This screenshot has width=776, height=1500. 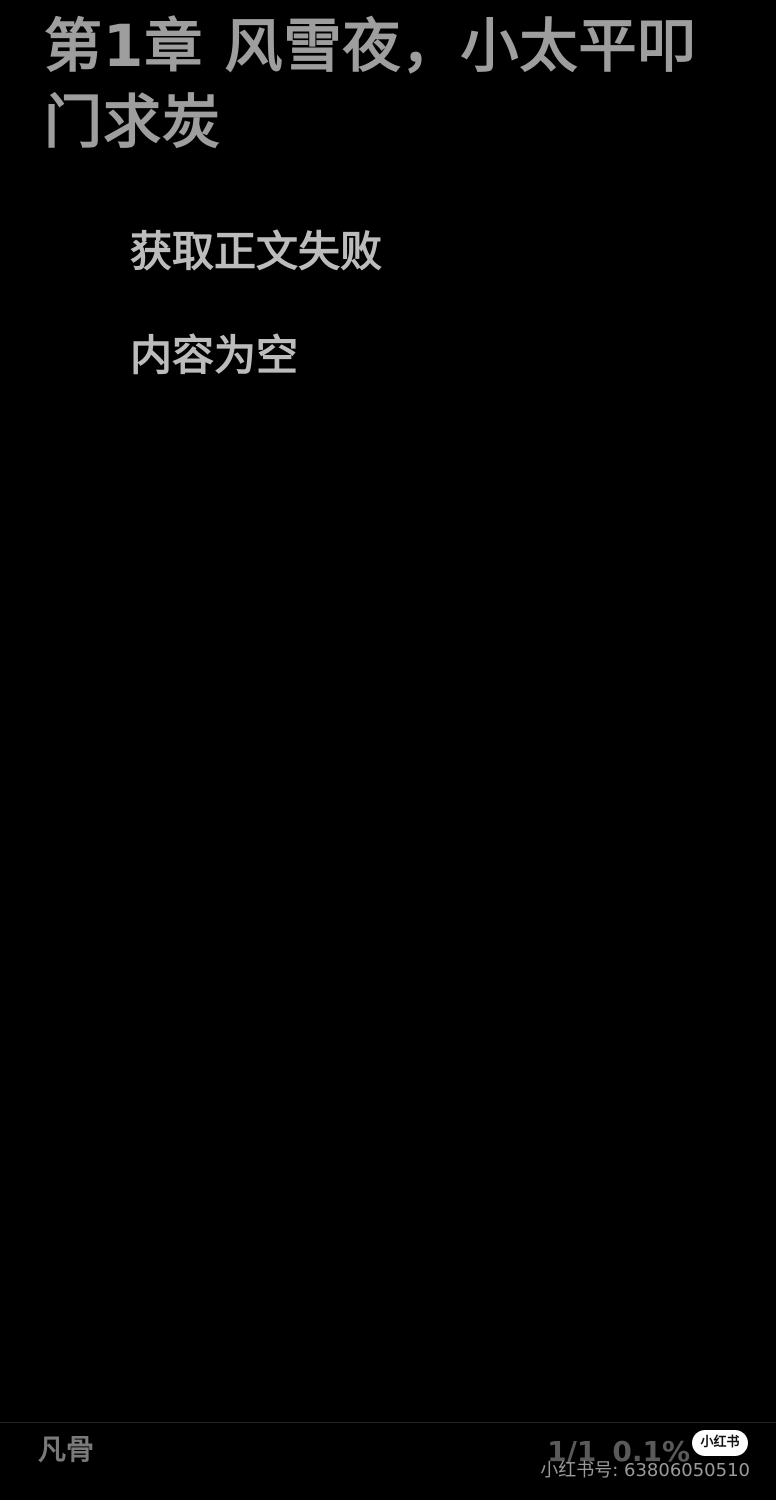 What do you see at coordinates (214, 355) in the screenshot?
I see `content-paragraph: 内容为空` at bounding box center [214, 355].